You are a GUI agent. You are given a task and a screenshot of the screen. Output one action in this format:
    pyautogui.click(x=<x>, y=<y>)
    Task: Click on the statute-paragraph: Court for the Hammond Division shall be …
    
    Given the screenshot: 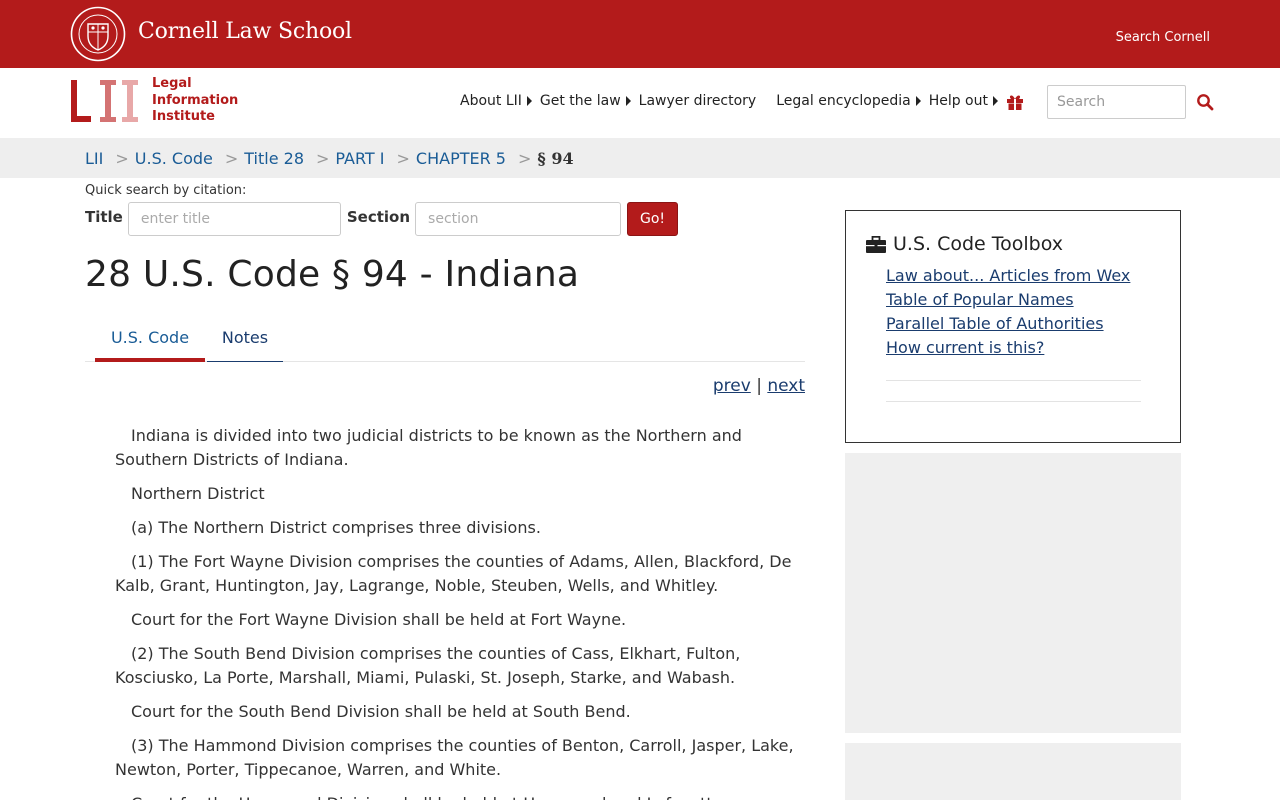 What is the action you would take?
    pyautogui.click(x=455, y=796)
    